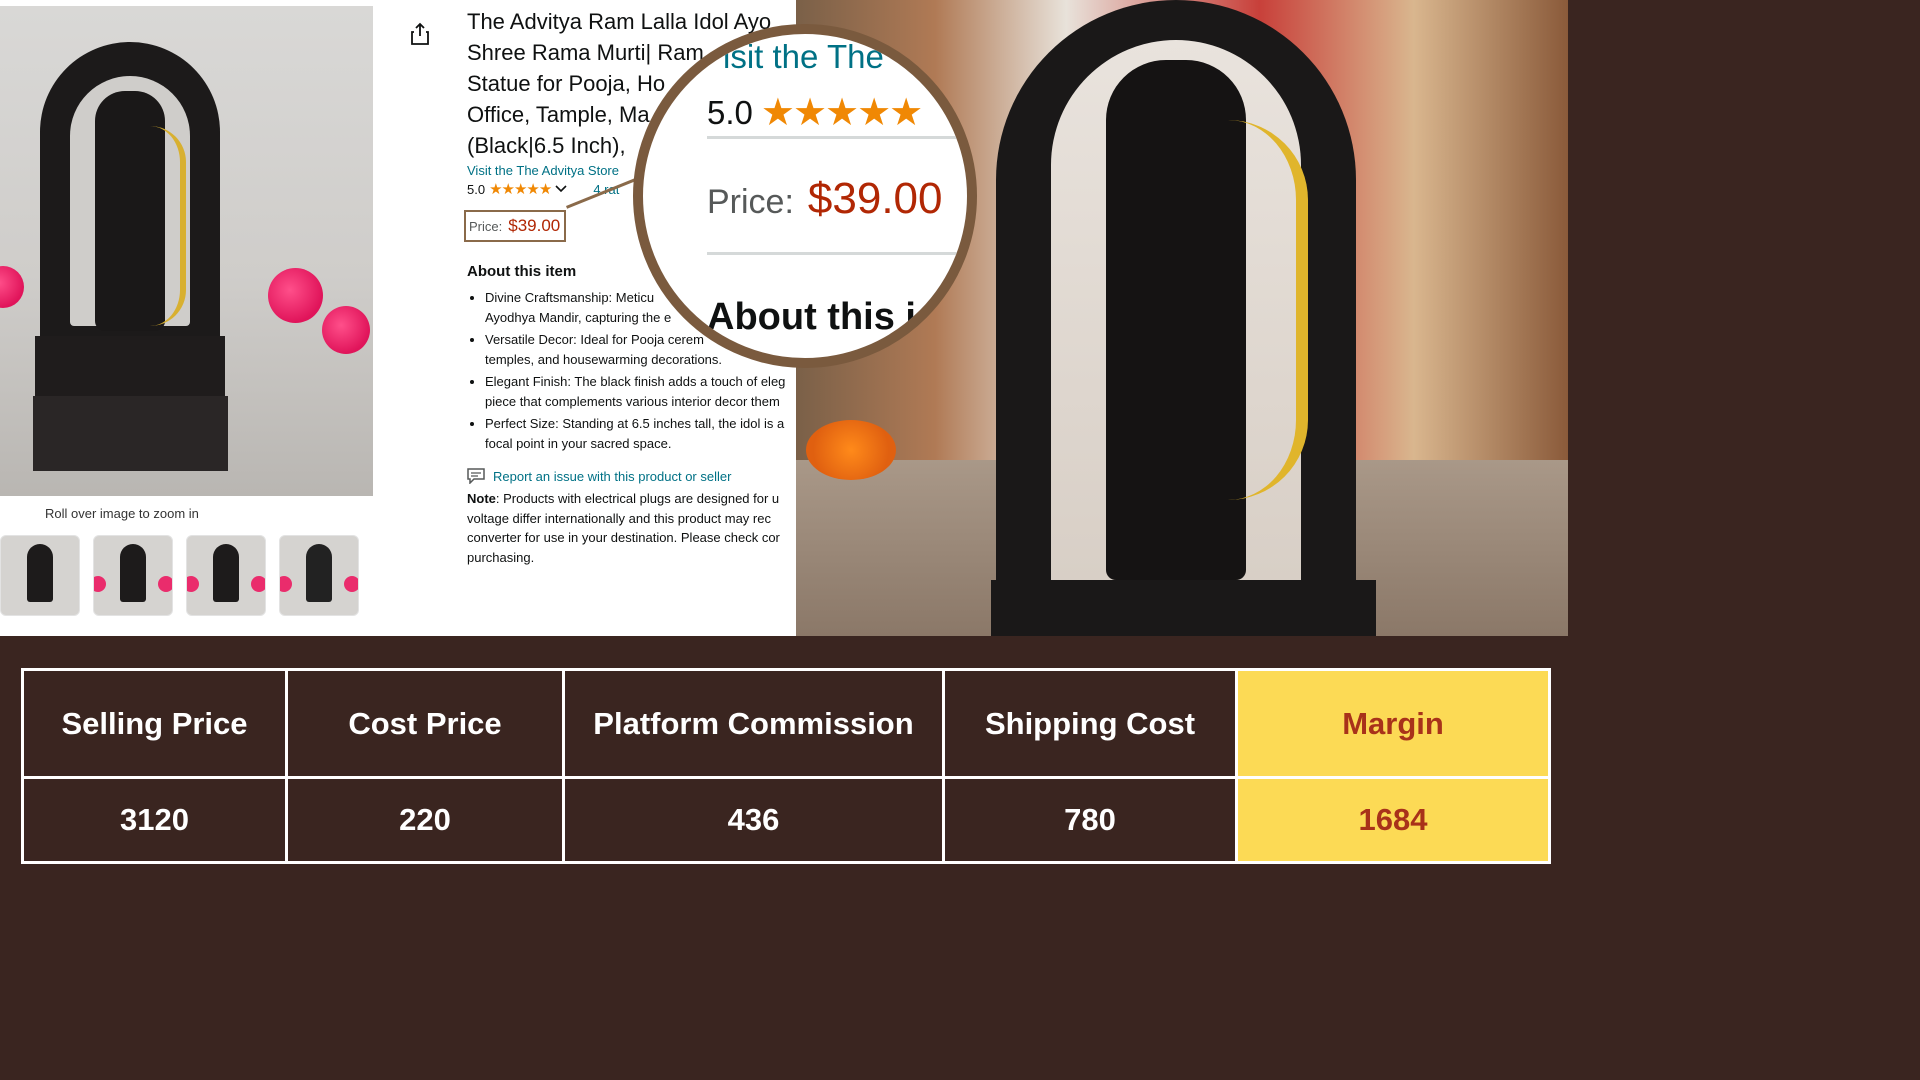 The height and width of the screenshot is (1080, 1920). I want to click on header-margin: Margin, so click(1393, 723).